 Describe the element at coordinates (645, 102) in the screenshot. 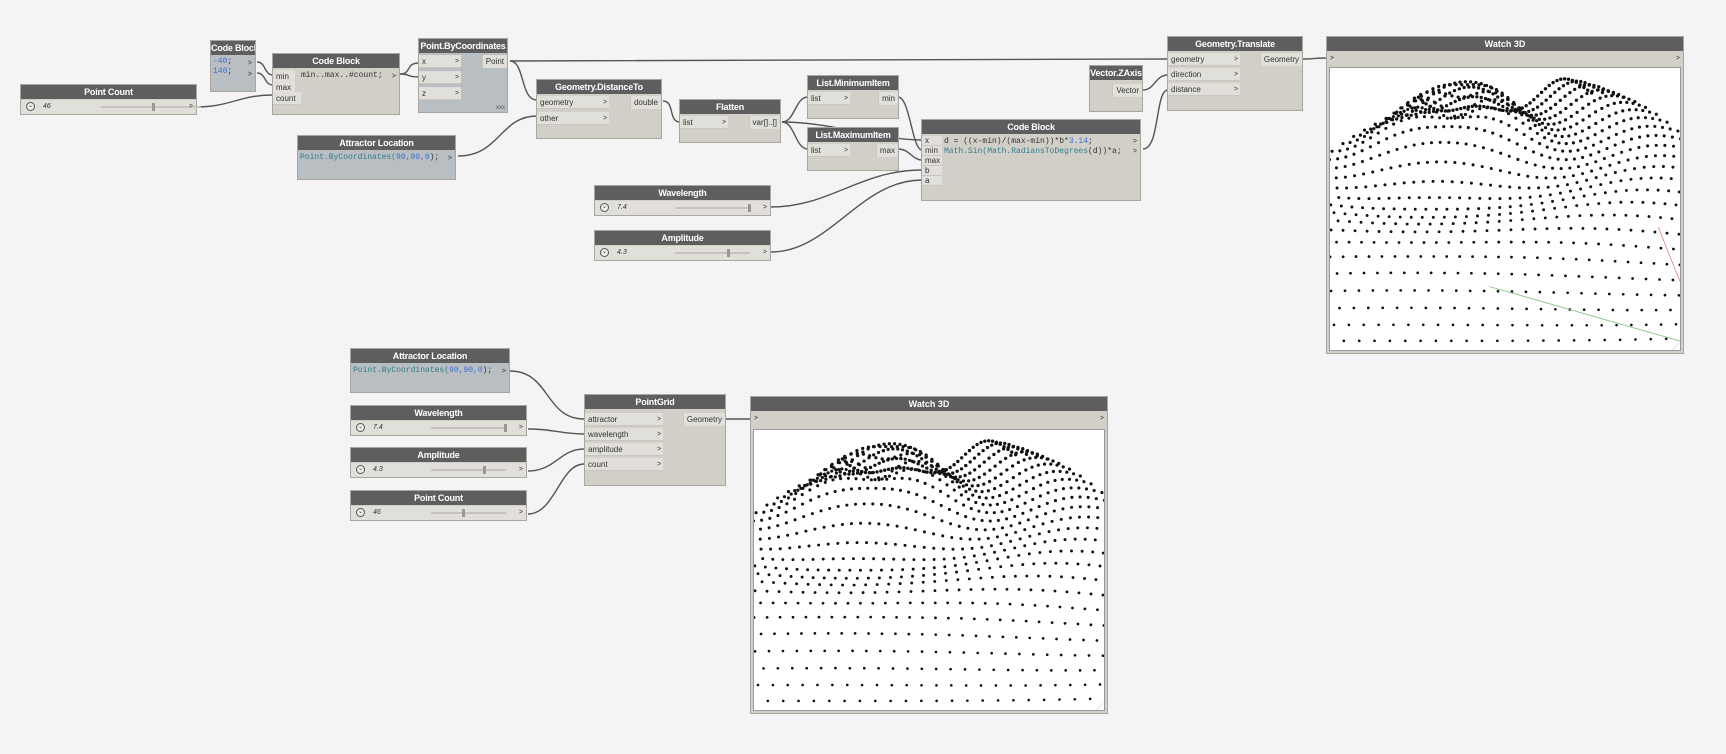

I see `output-port-double: double` at that location.